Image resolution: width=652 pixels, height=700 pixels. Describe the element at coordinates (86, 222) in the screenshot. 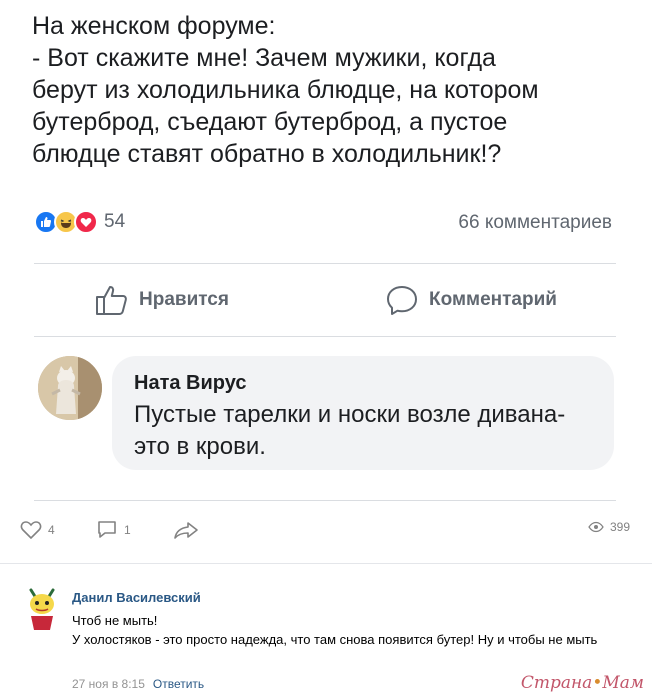

I see `love-reaction-icon` at that location.